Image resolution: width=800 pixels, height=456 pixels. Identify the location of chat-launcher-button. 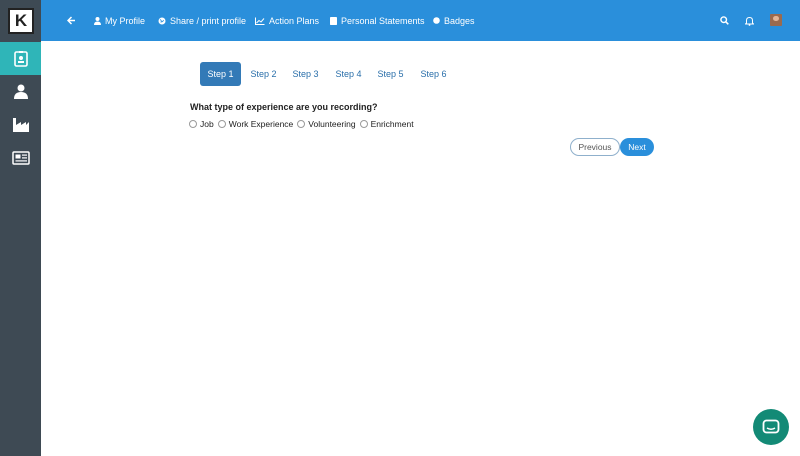
(771, 427).